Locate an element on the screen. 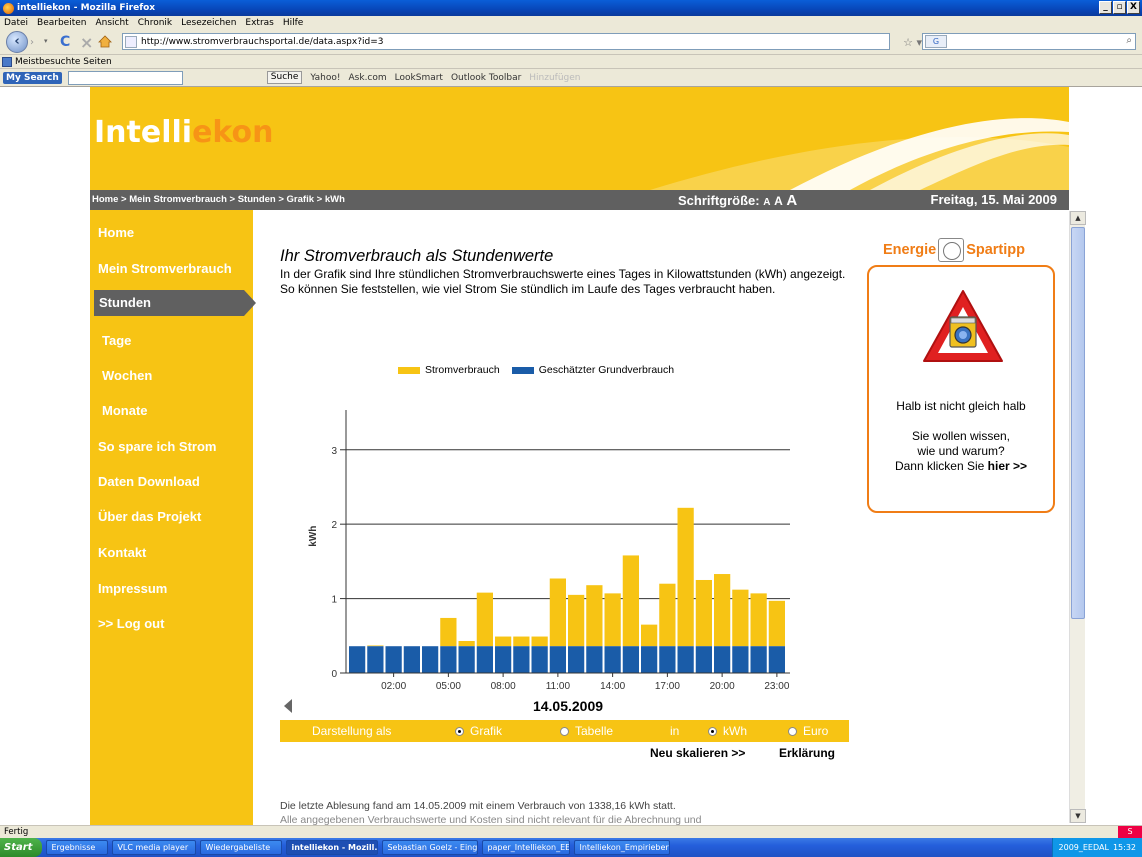  font-size-large: A is located at coordinates (791, 200).